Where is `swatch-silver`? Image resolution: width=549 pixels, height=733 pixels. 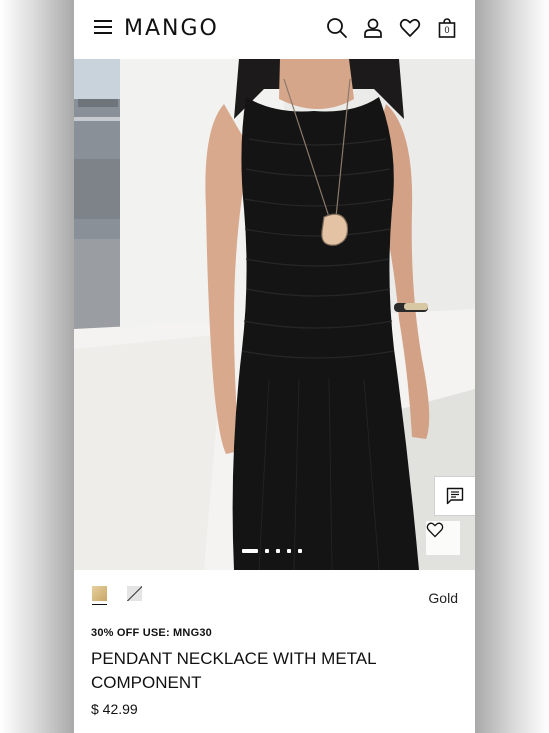 swatch-silver is located at coordinates (134, 593).